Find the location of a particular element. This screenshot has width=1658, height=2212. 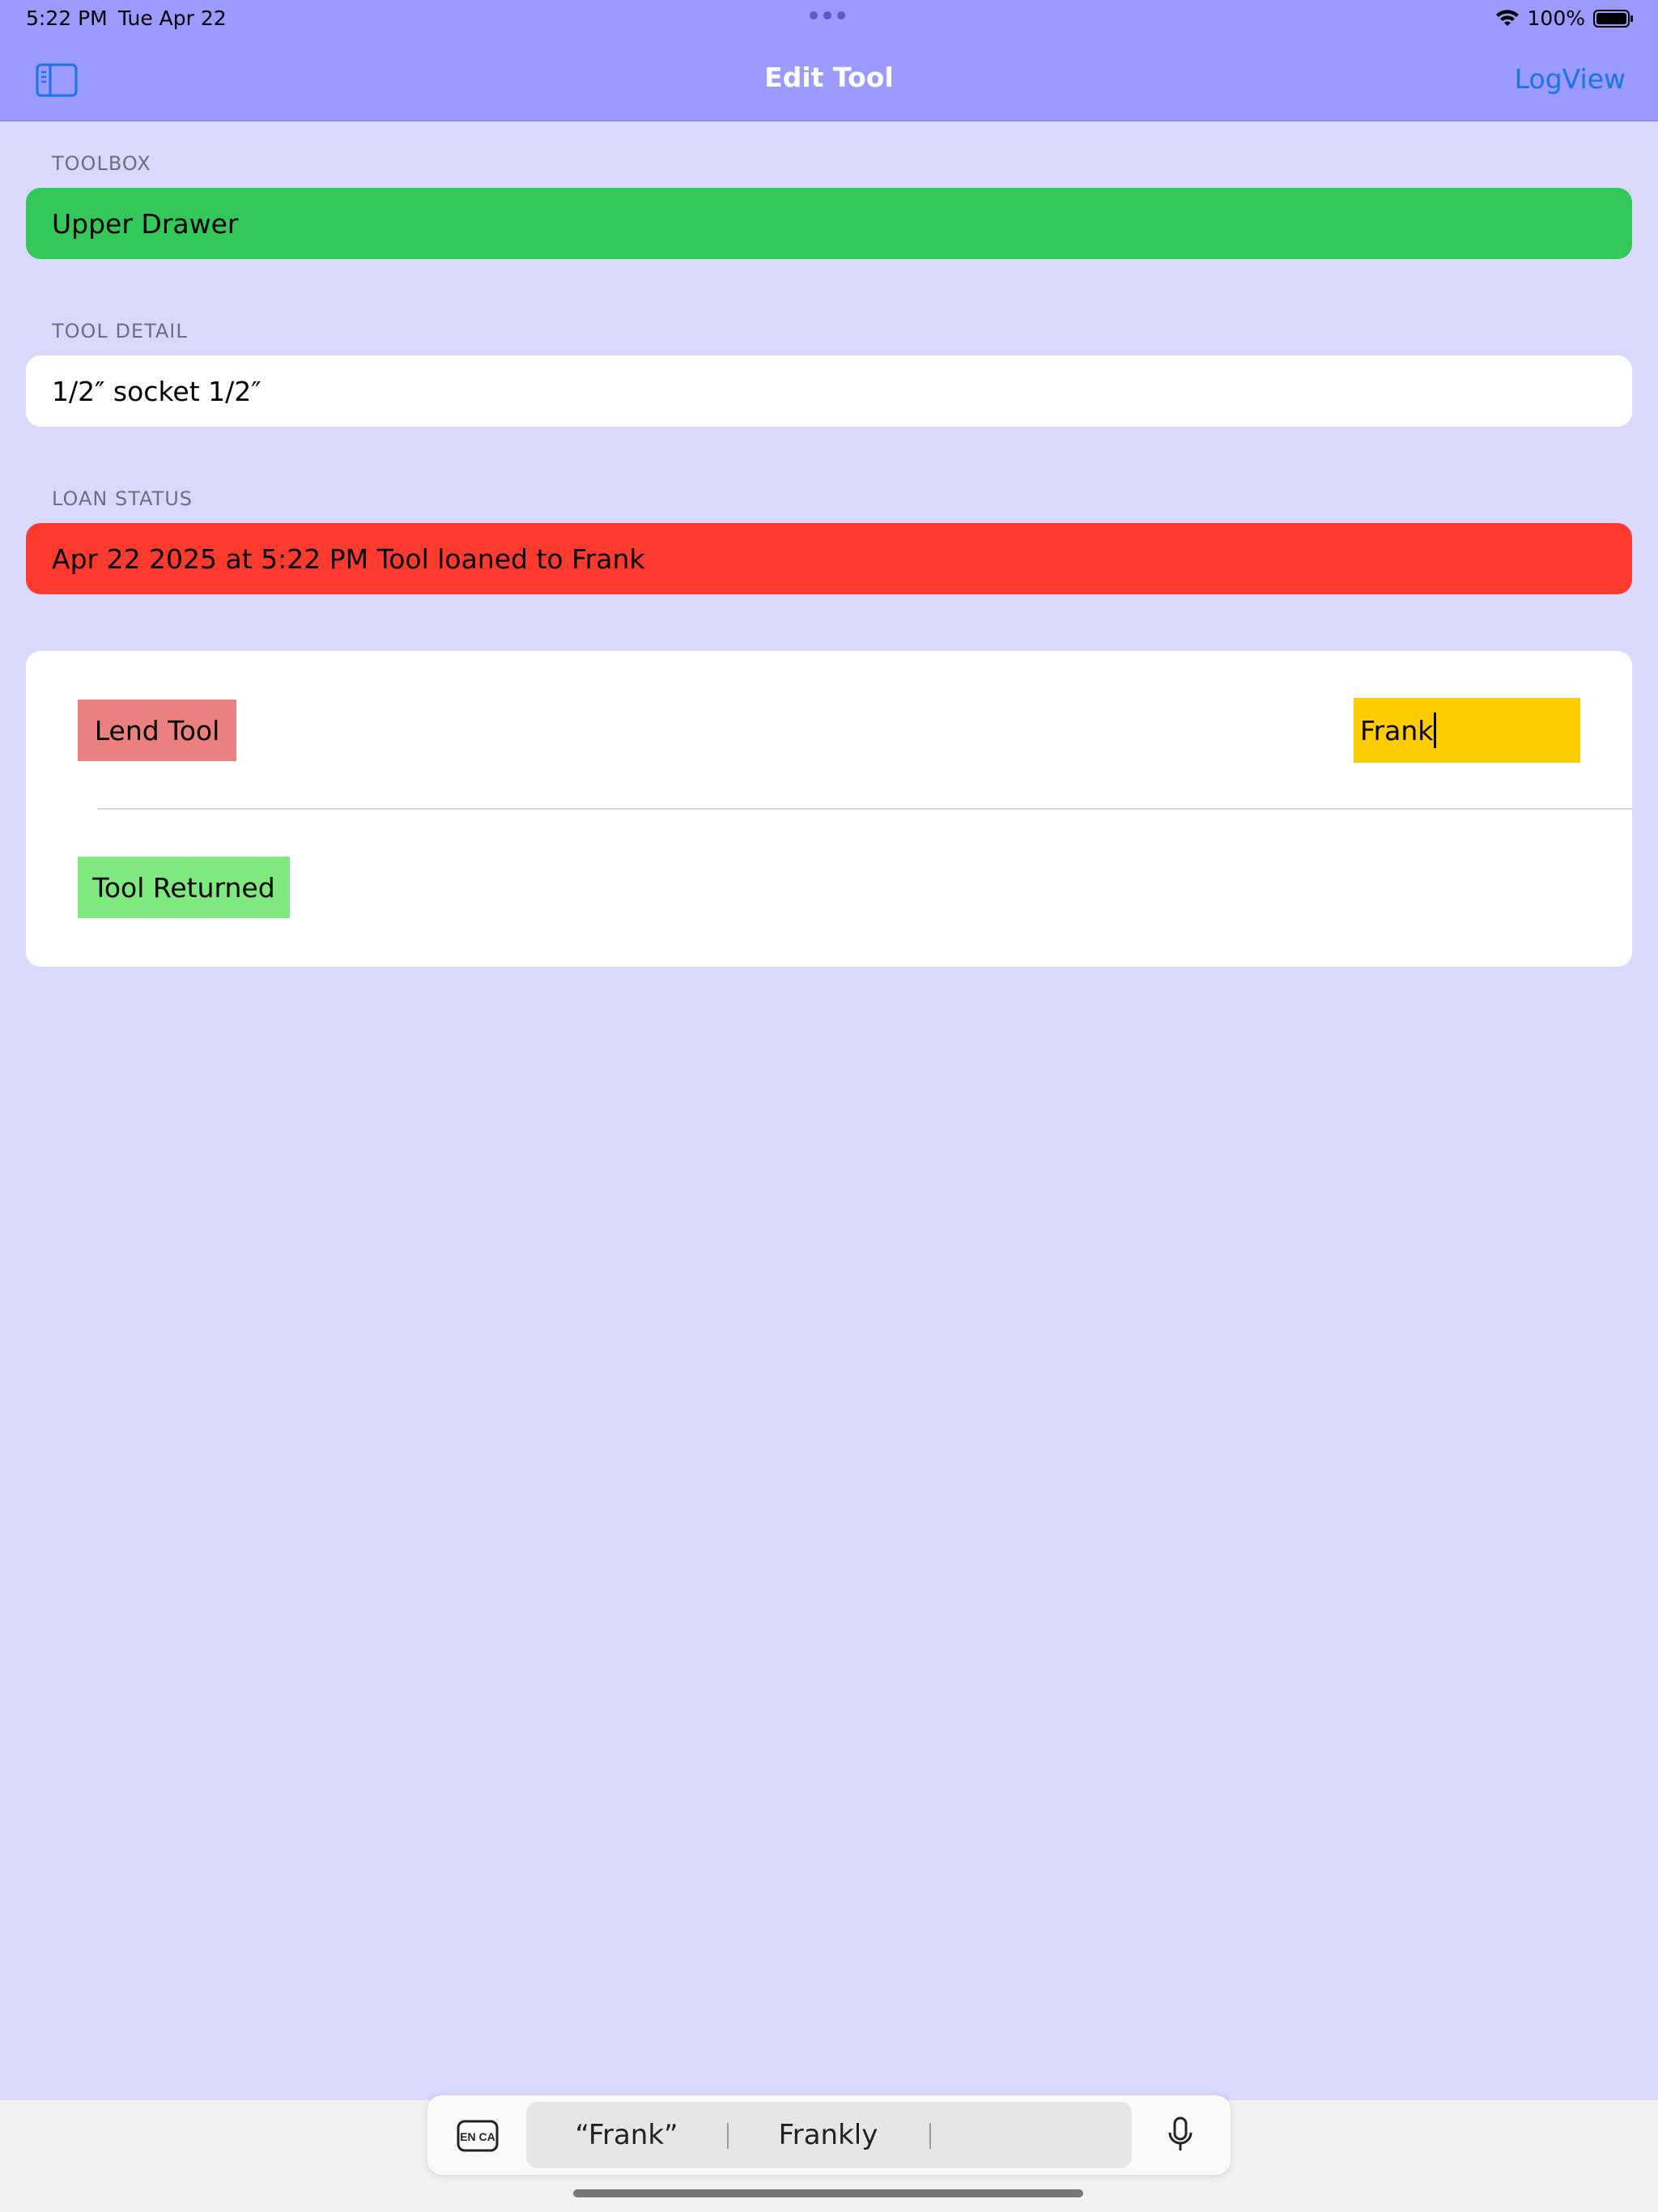

loan-status-header: LOAN STATUS is located at coordinates (122, 499).